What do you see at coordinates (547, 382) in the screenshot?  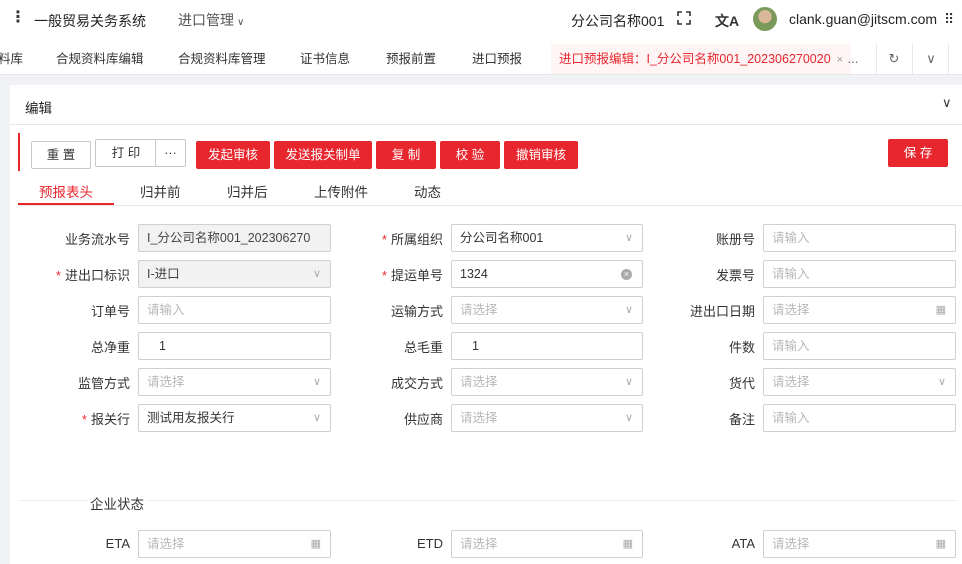 I see `deal-mode-select: 请选择 ∨` at bounding box center [547, 382].